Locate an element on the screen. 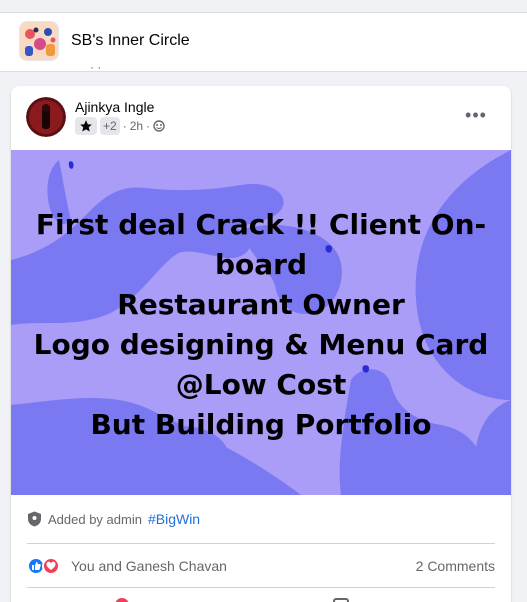 The width and height of the screenshot is (527, 602). reaction-icons is located at coordinates (47, 566).